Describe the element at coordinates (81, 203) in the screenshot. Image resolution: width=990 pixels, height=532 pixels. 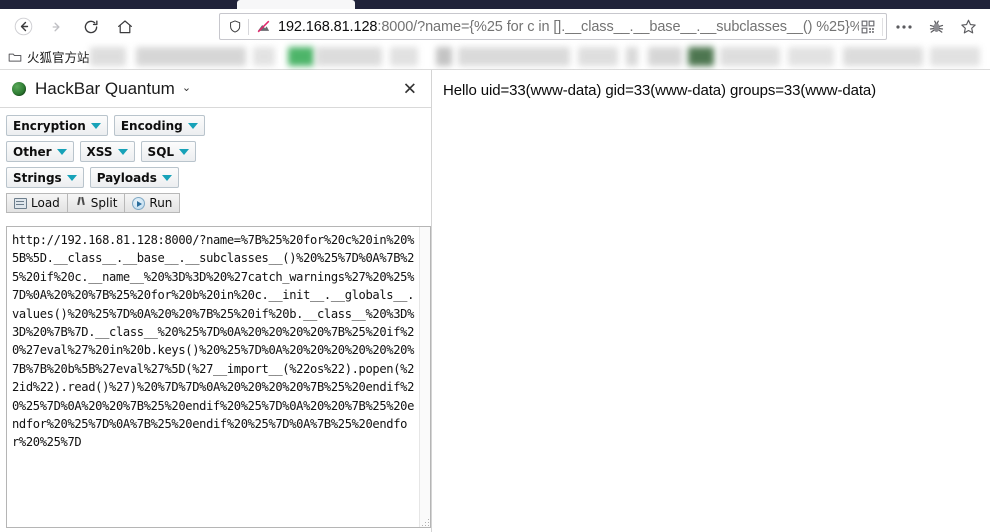
I see `scissors-icon` at that location.